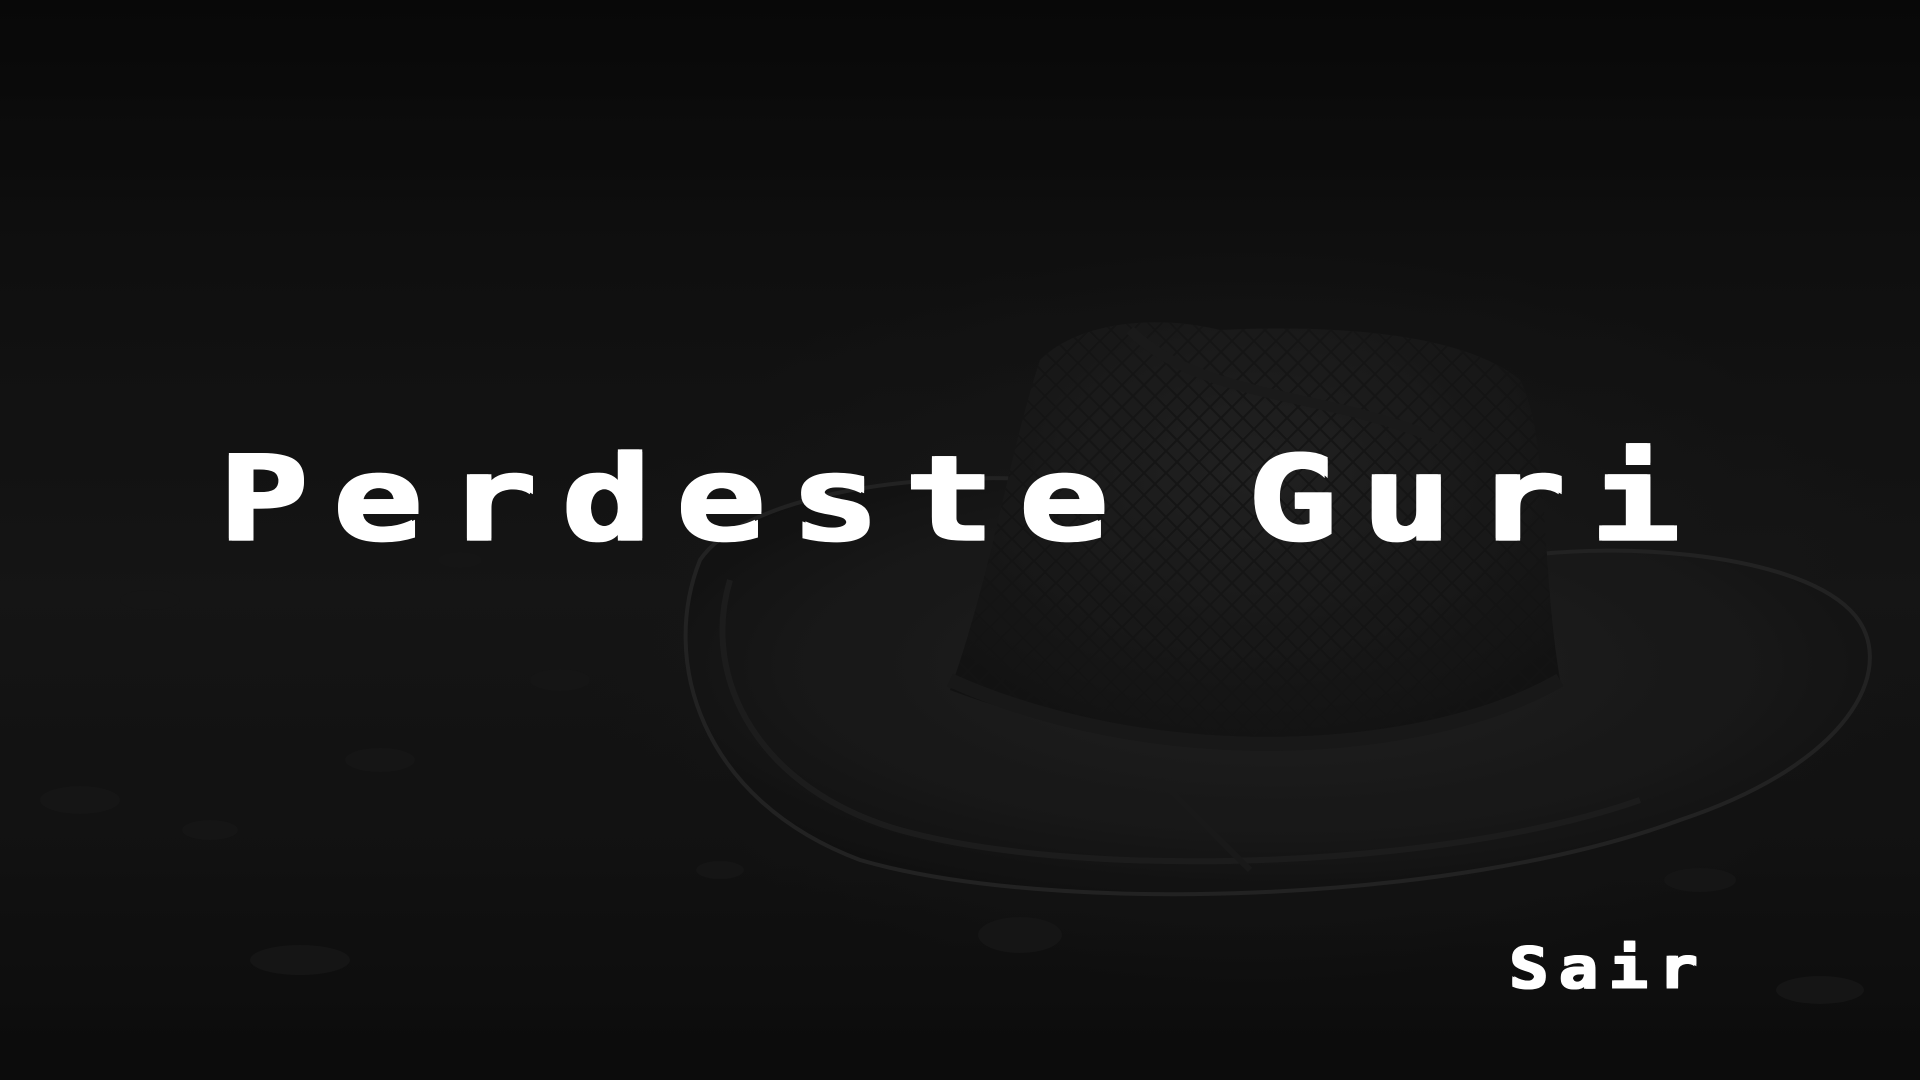  What do you see at coordinates (960, 498) in the screenshot?
I see `game-over-title: Perdeste Guri` at bounding box center [960, 498].